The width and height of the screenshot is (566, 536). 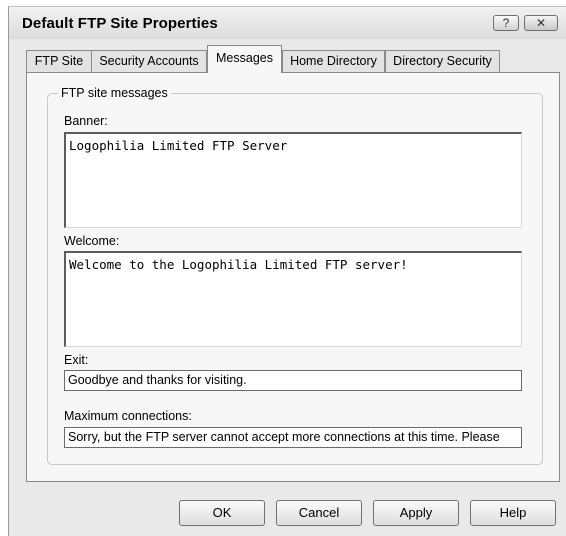 I want to click on tab-label: Directory Security, so click(x=442, y=61).